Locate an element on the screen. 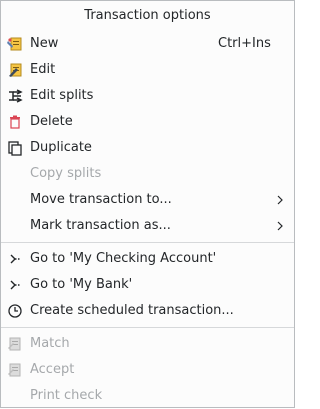 The height and width of the screenshot is (409, 320). menu-item-label: Accept is located at coordinates (52, 369).